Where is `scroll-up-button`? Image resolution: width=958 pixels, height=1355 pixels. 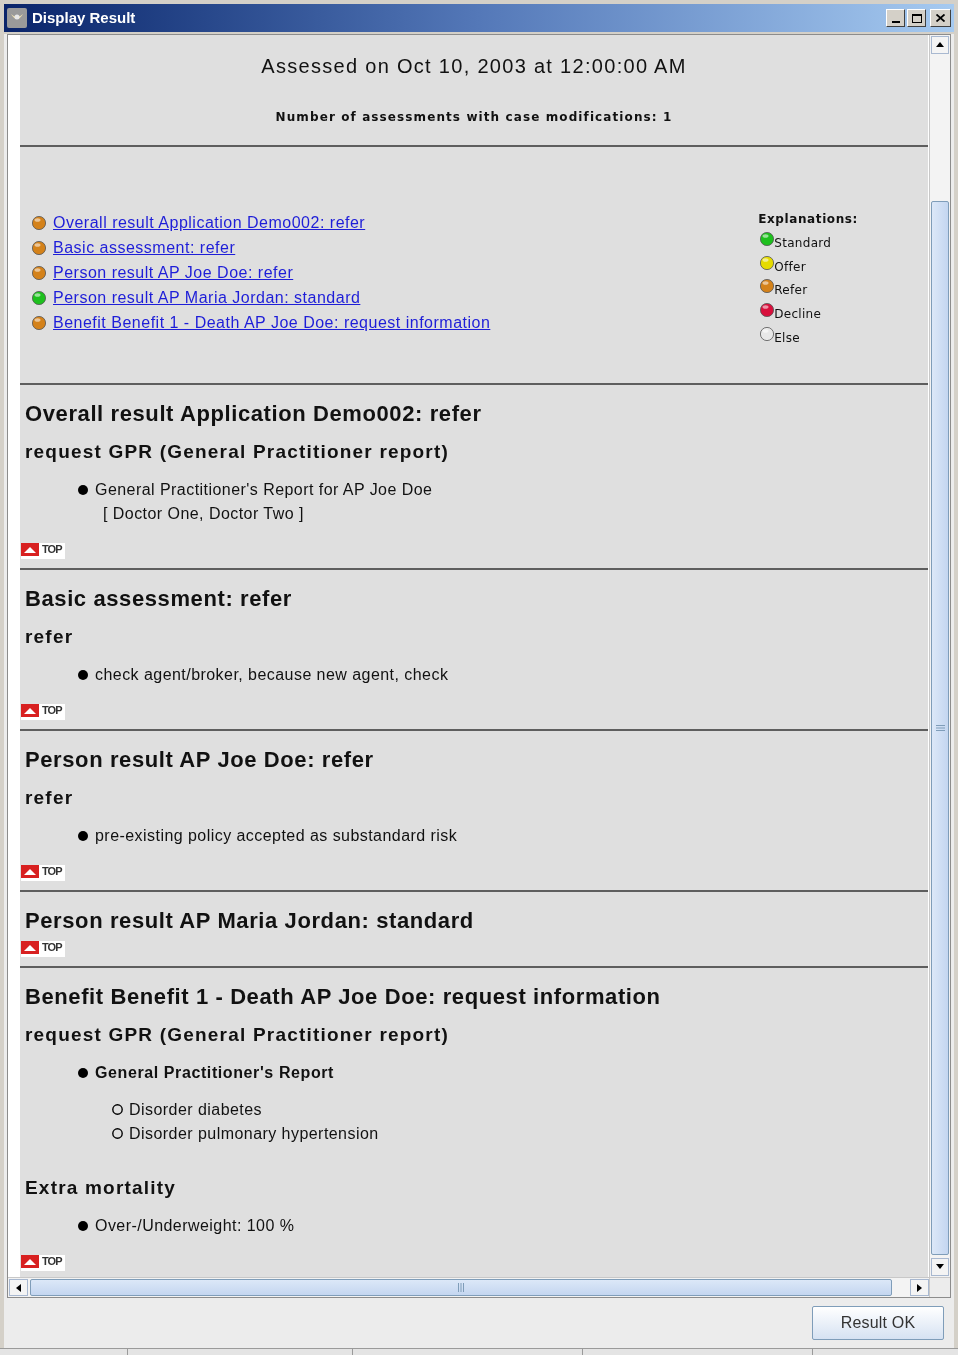
scroll-up-button is located at coordinates (940, 45).